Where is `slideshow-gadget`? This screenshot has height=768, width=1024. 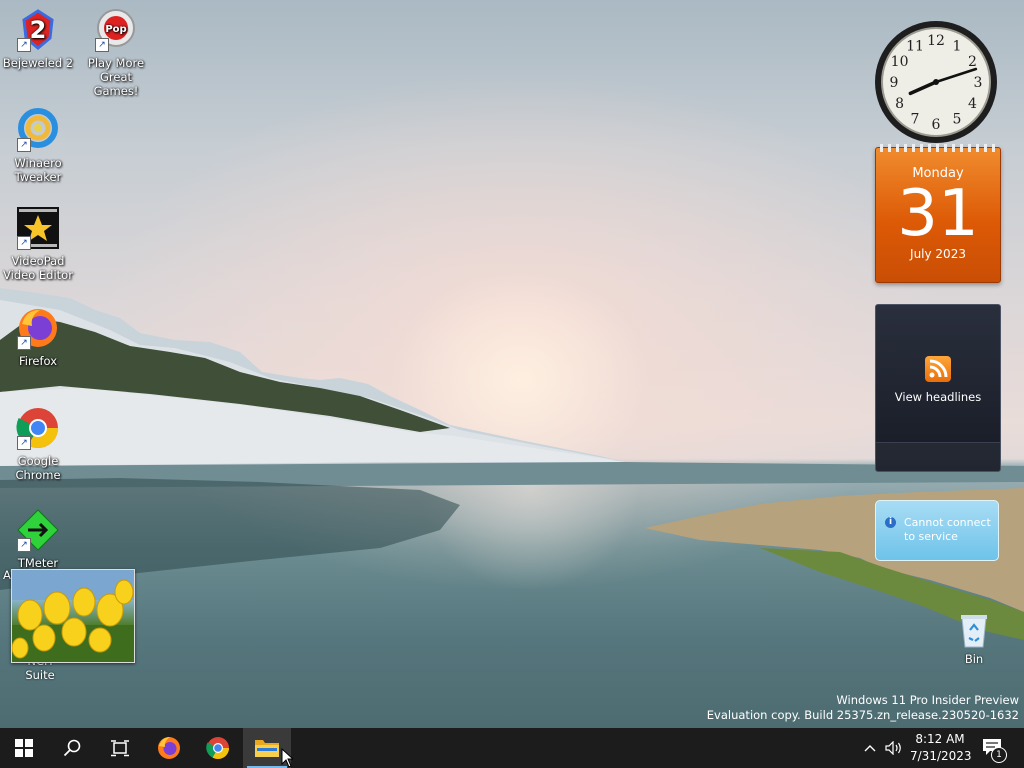 slideshow-gadget is located at coordinates (73, 616).